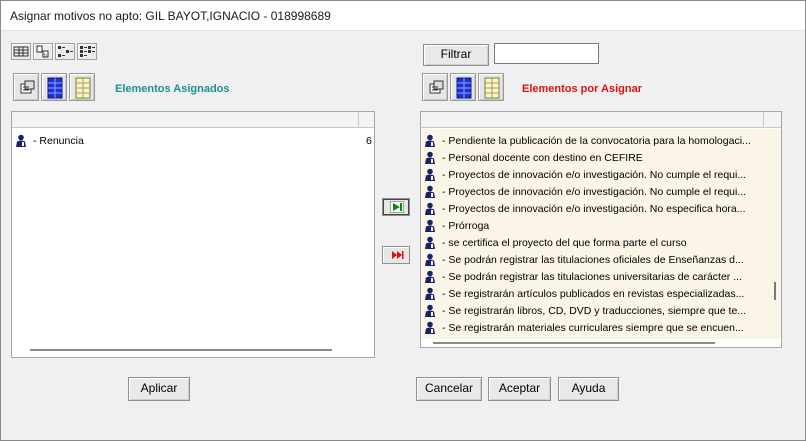  I want to click on view-list-icon, so click(65, 51).